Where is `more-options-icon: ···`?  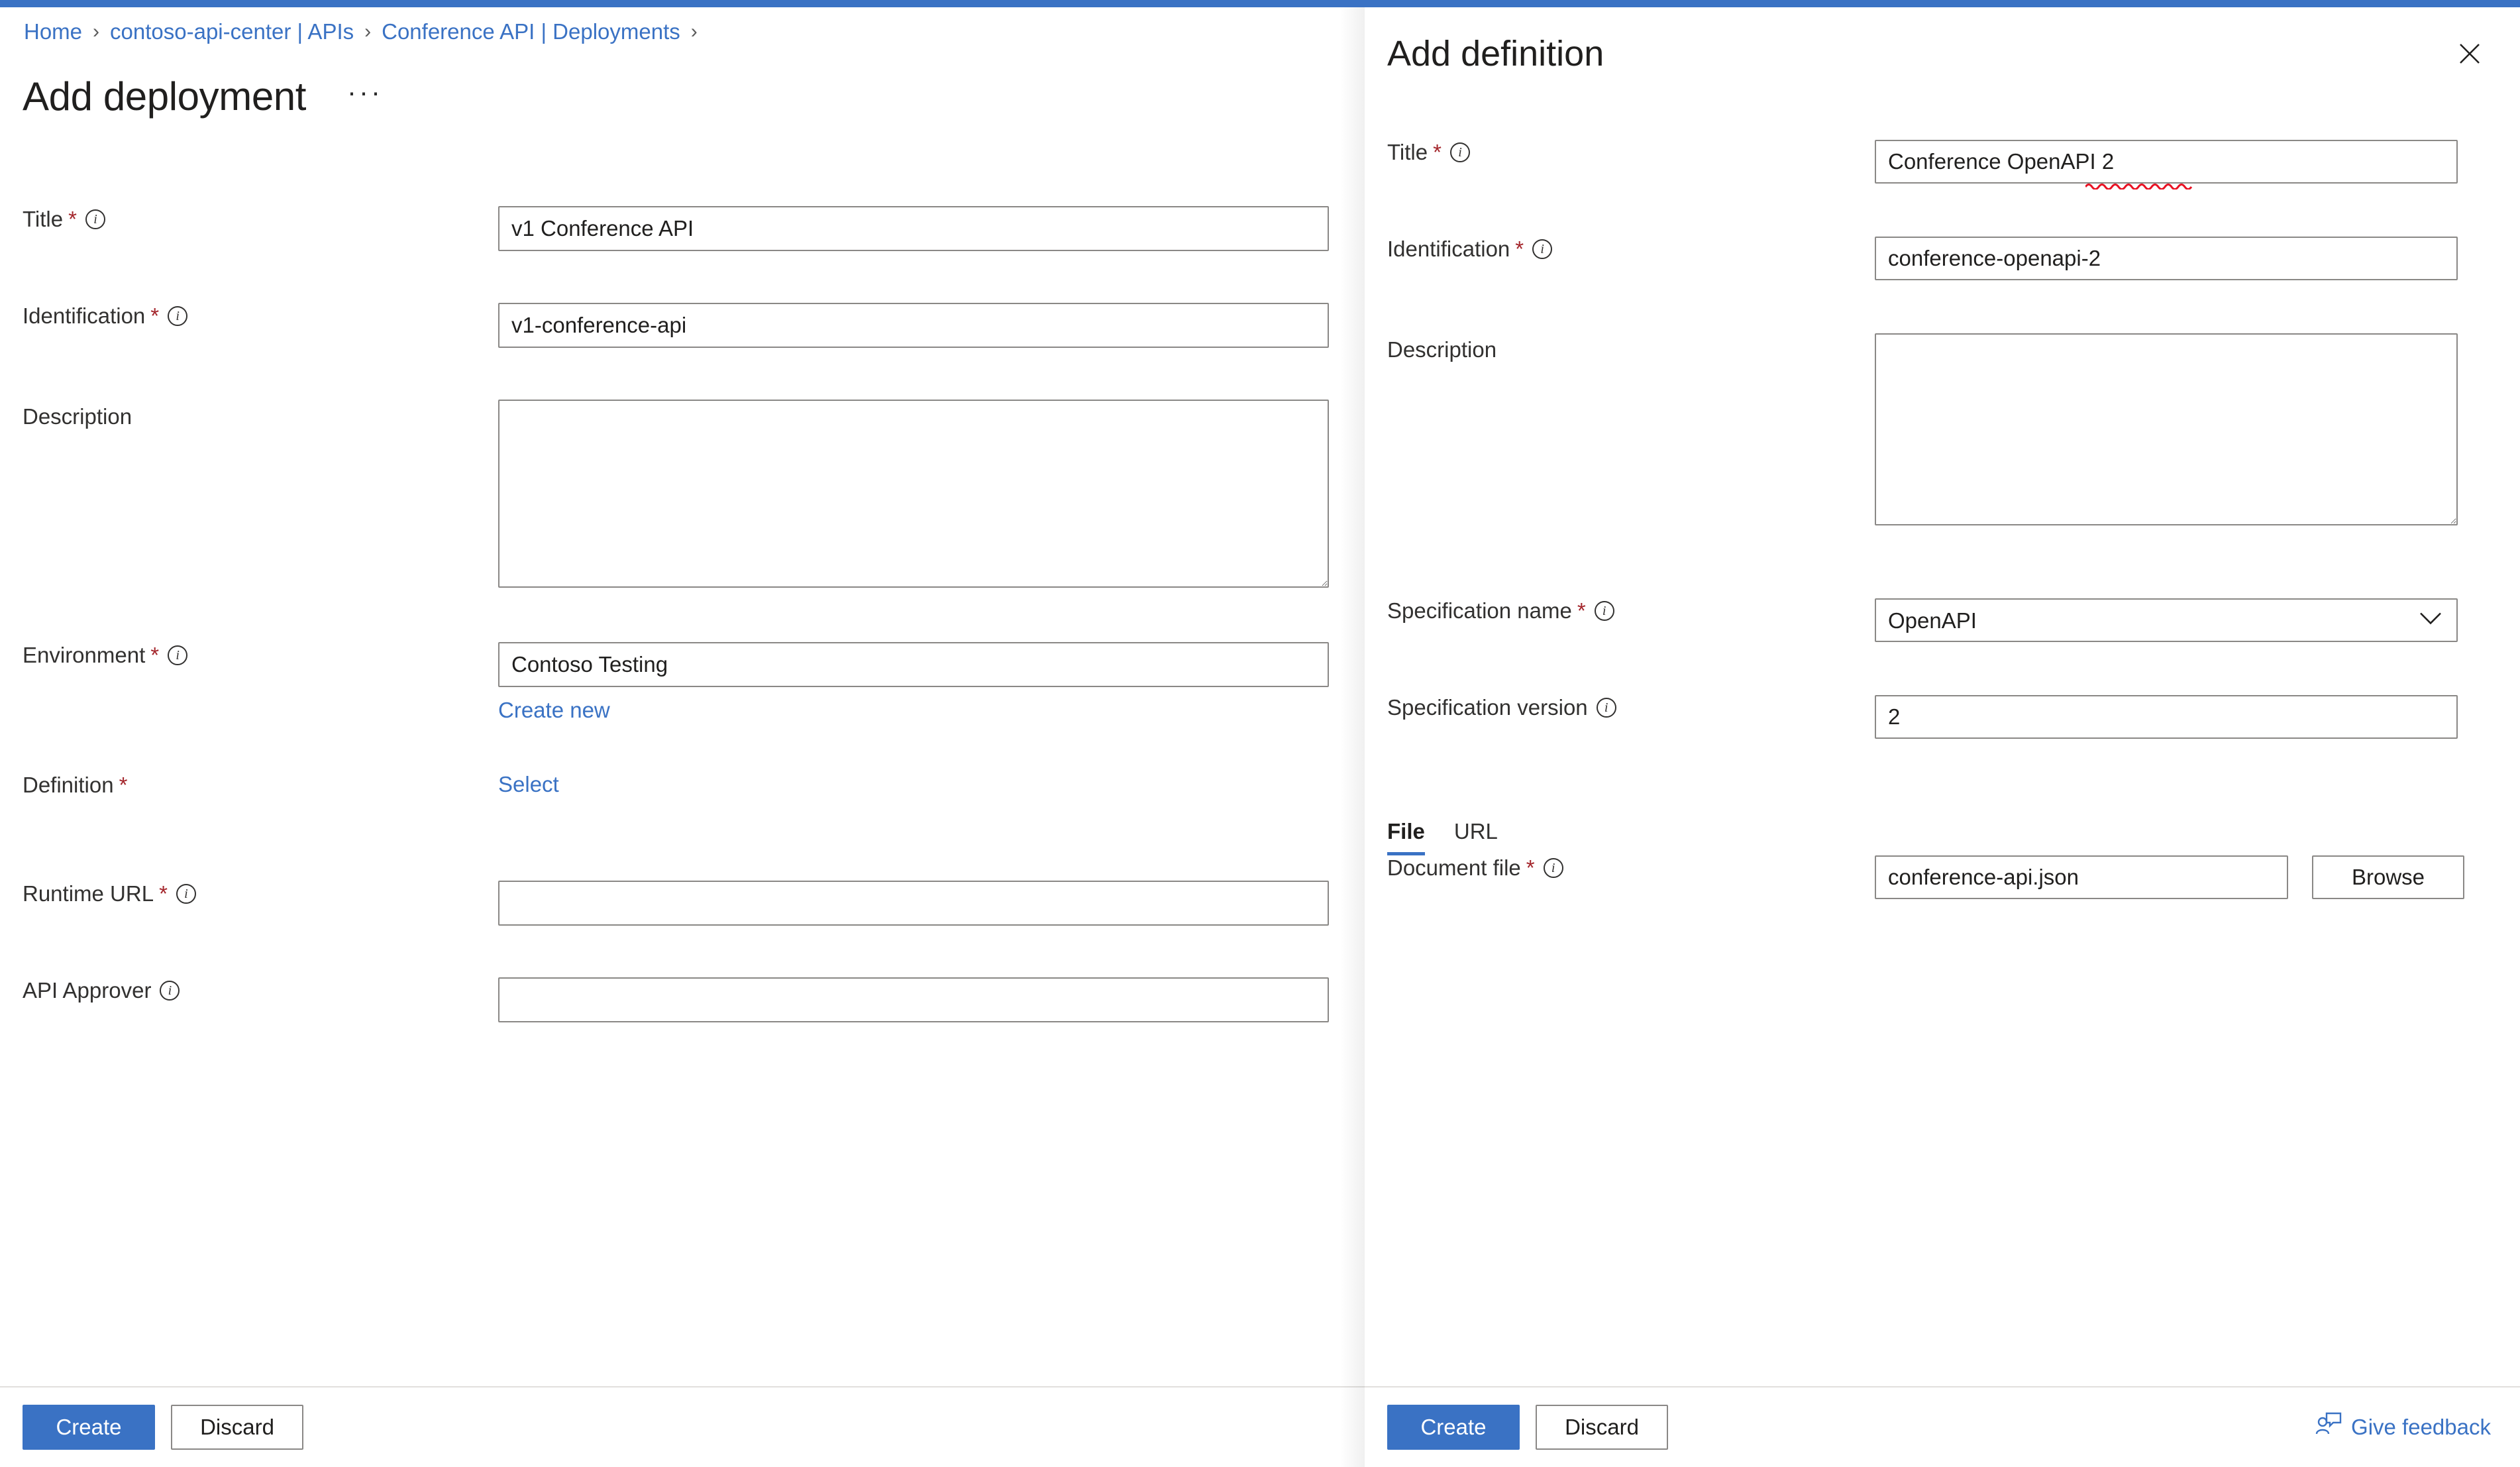
more-options-icon: ··· is located at coordinates (365, 96).